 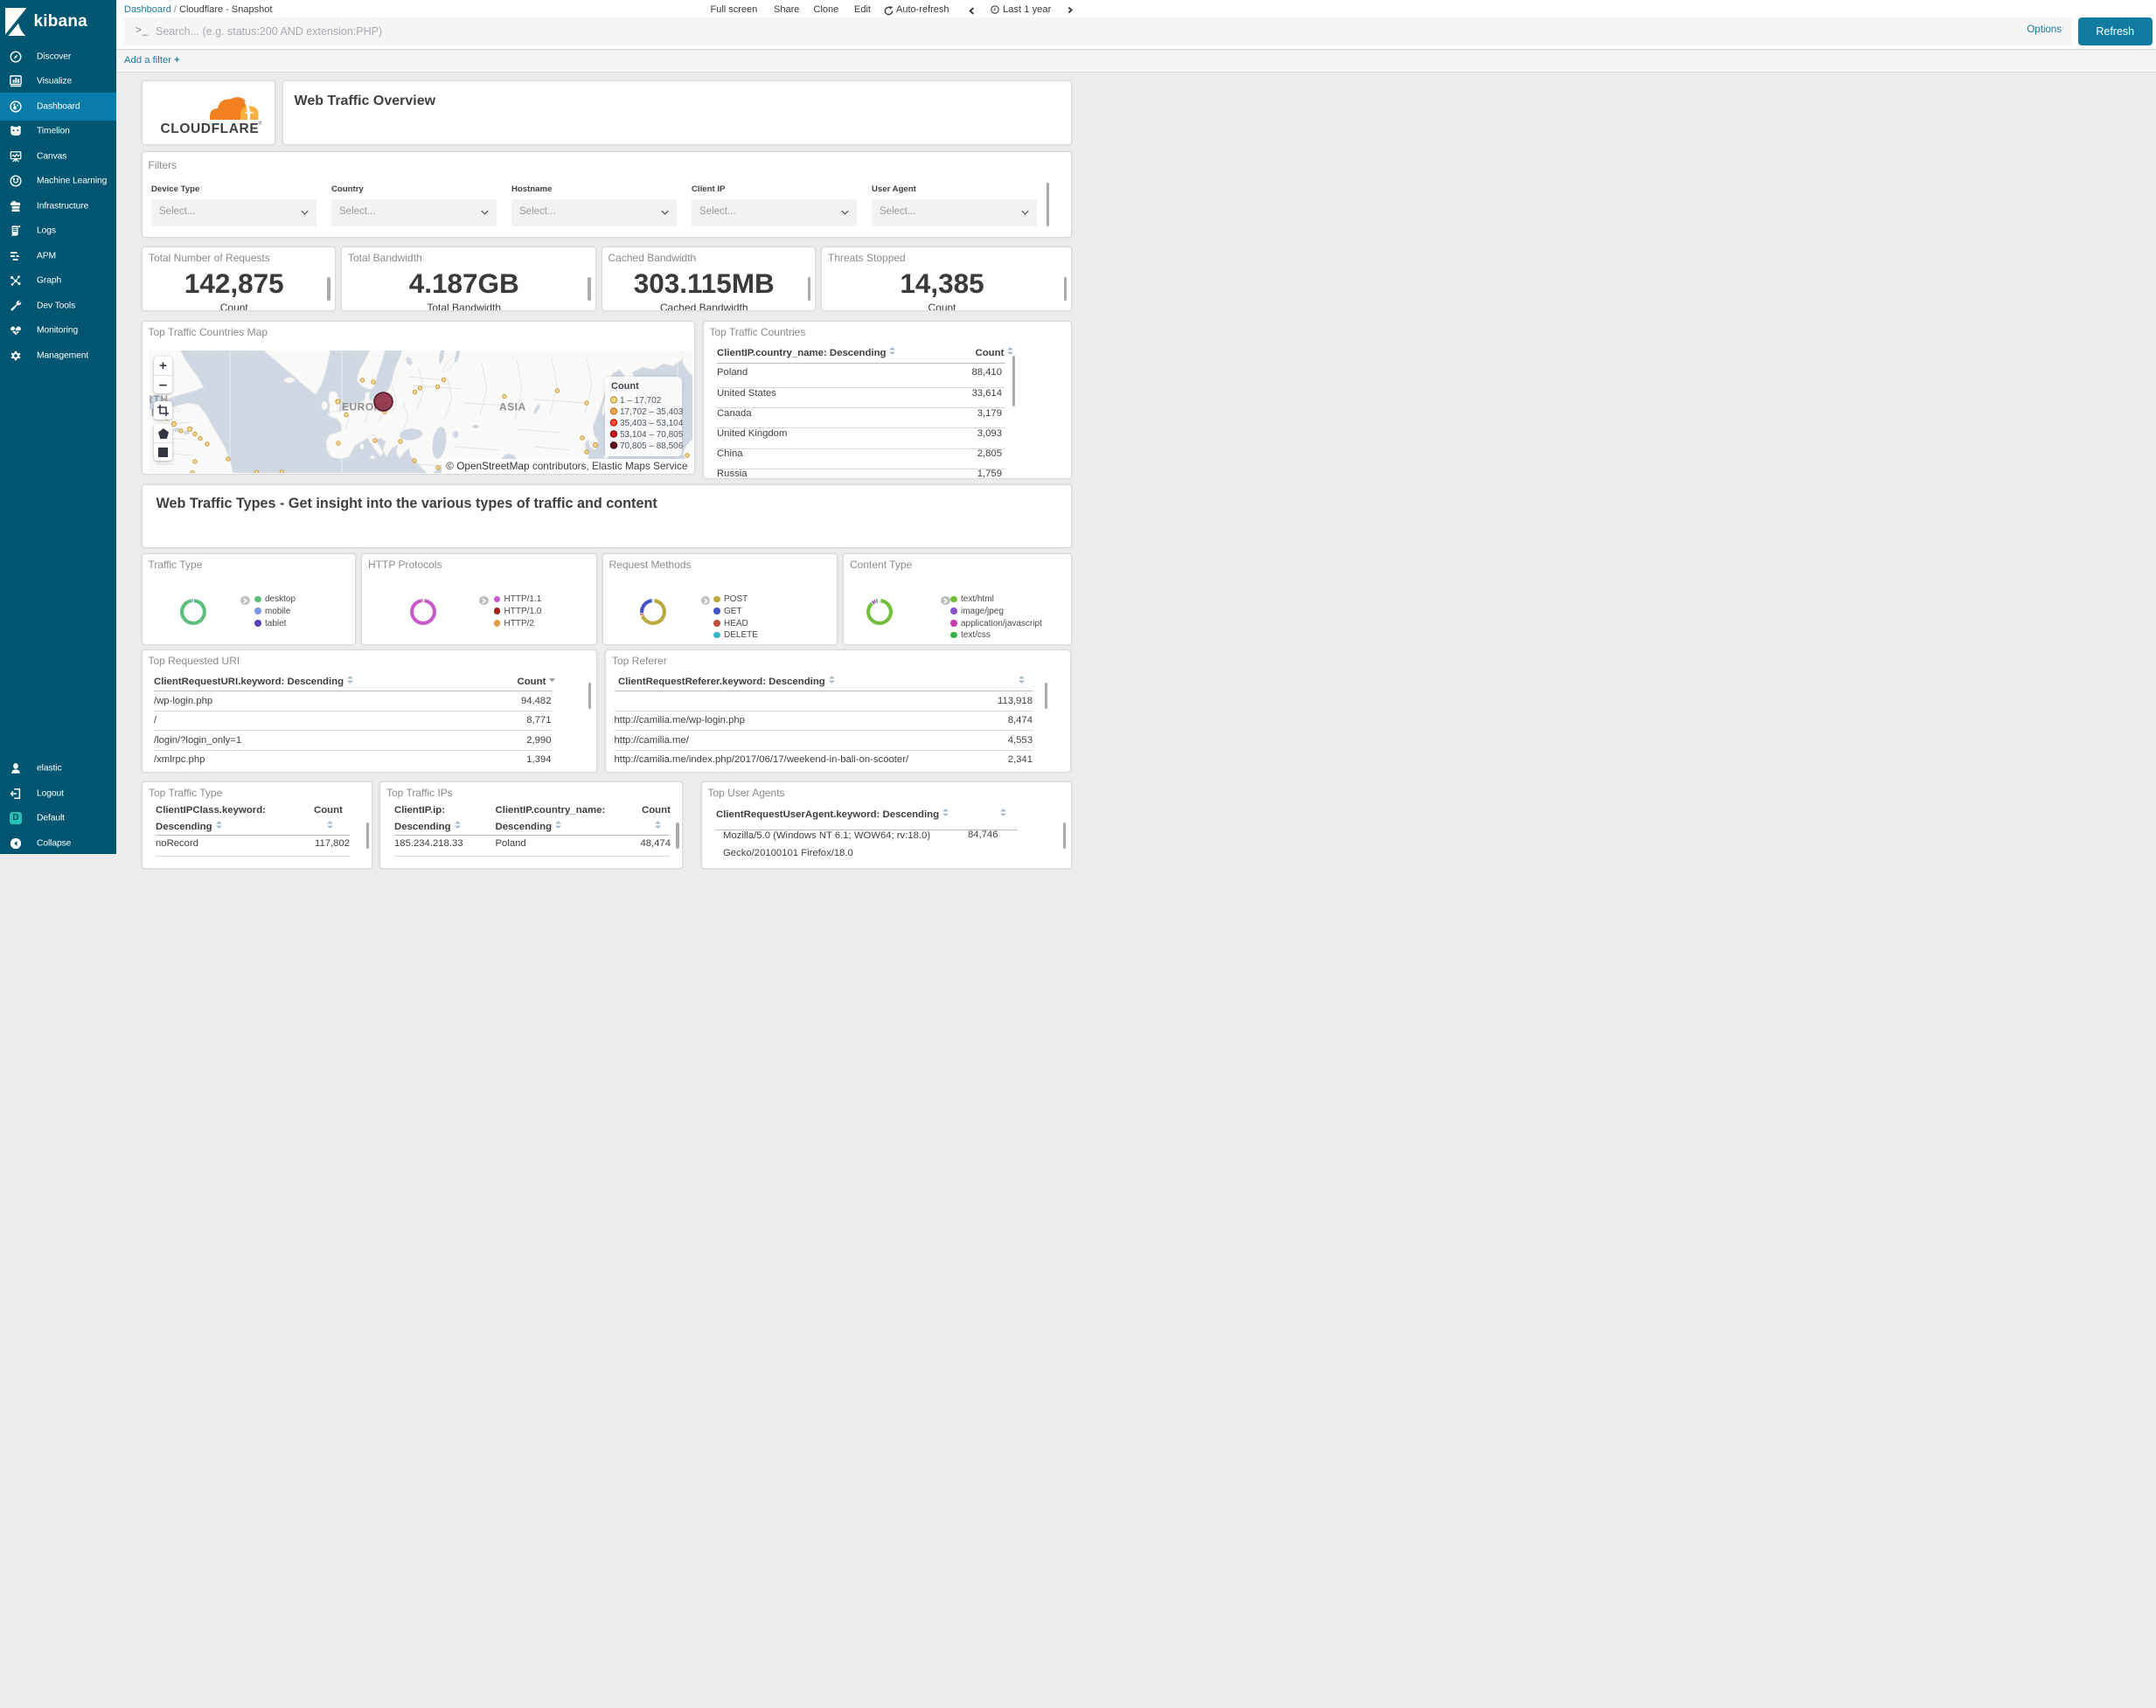 What do you see at coordinates (512, 406) in the screenshot?
I see `svg-text: ASIA` at bounding box center [512, 406].